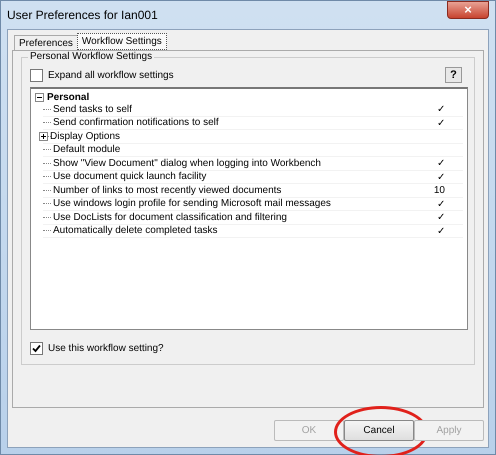 The height and width of the screenshot is (455, 496). Describe the element at coordinates (111, 75) in the screenshot. I see `checkbox-label: Expand all workflow settings` at that location.